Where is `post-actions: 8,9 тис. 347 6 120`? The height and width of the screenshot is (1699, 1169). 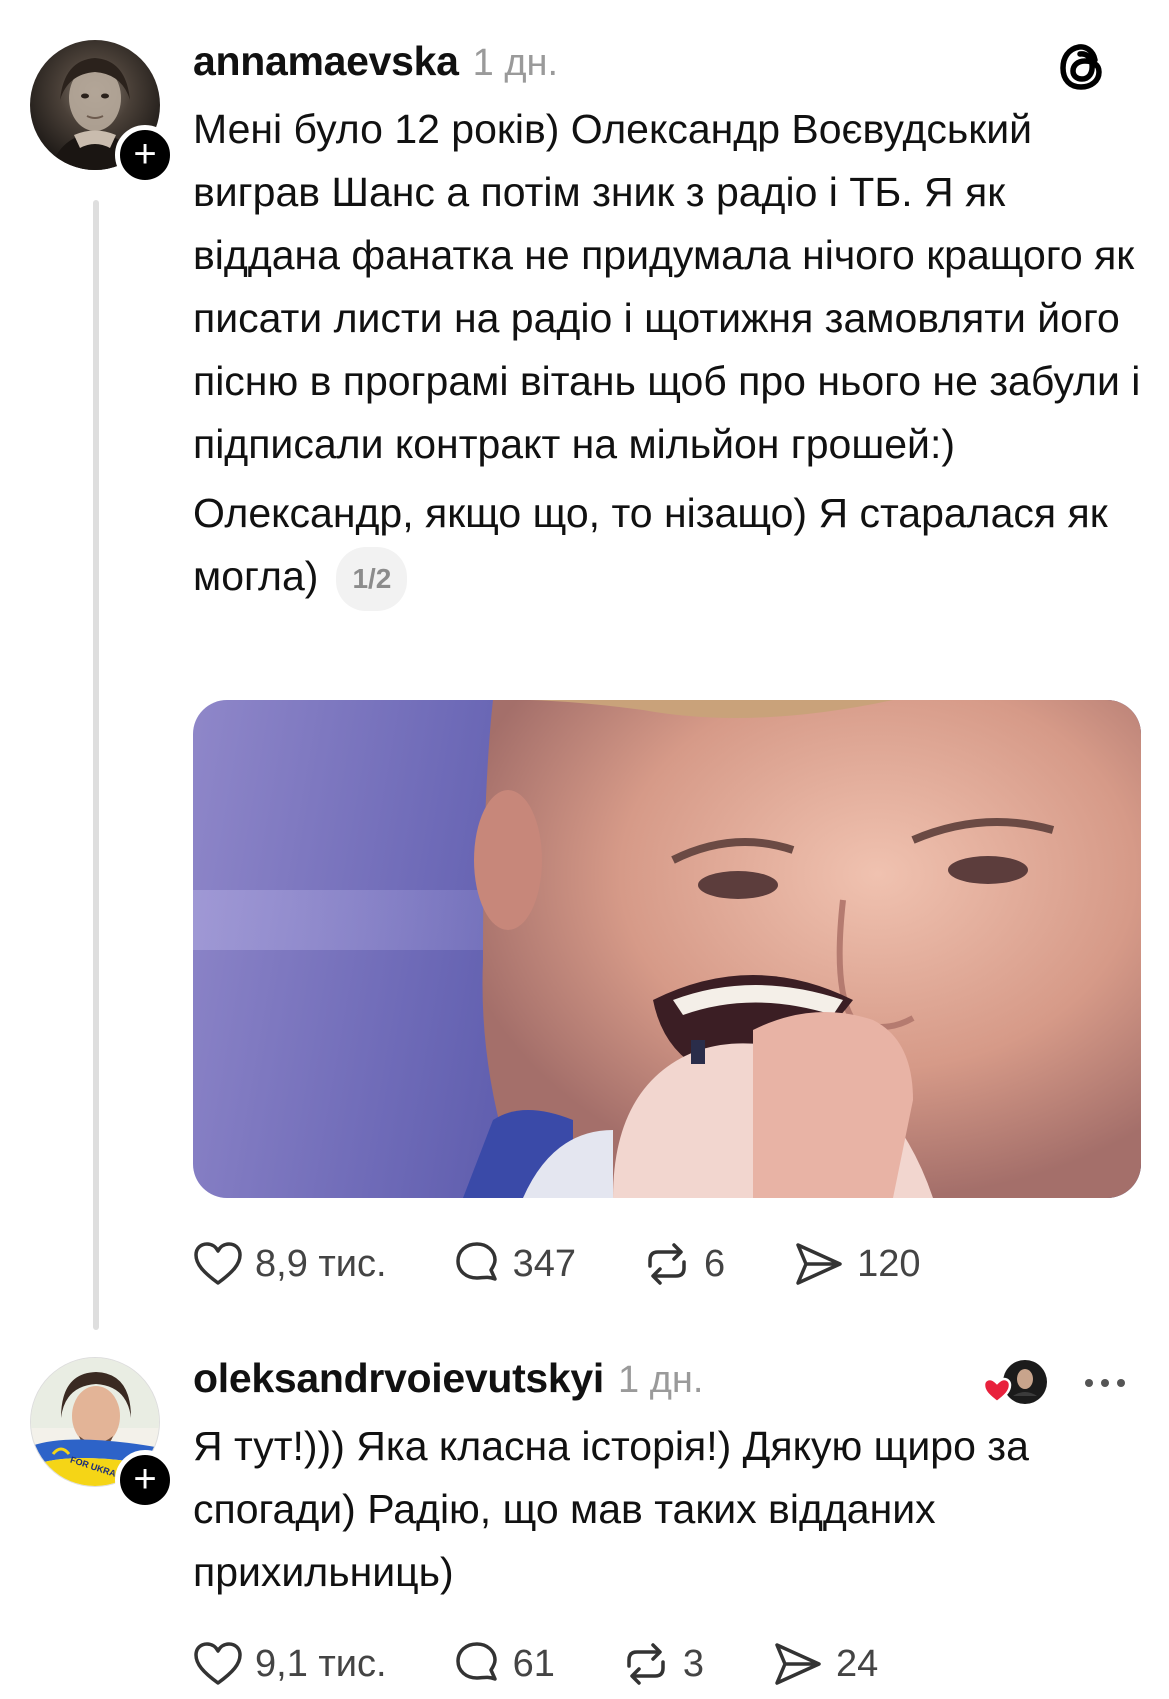 post-actions: 8,9 тис. 347 6 120 is located at coordinates (557, 1264).